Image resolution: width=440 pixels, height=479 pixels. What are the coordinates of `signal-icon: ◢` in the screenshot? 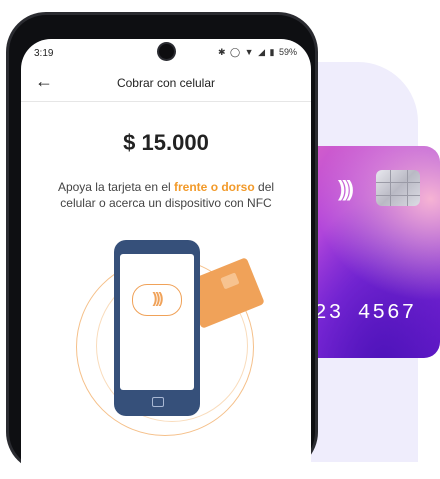 It's located at (261, 52).